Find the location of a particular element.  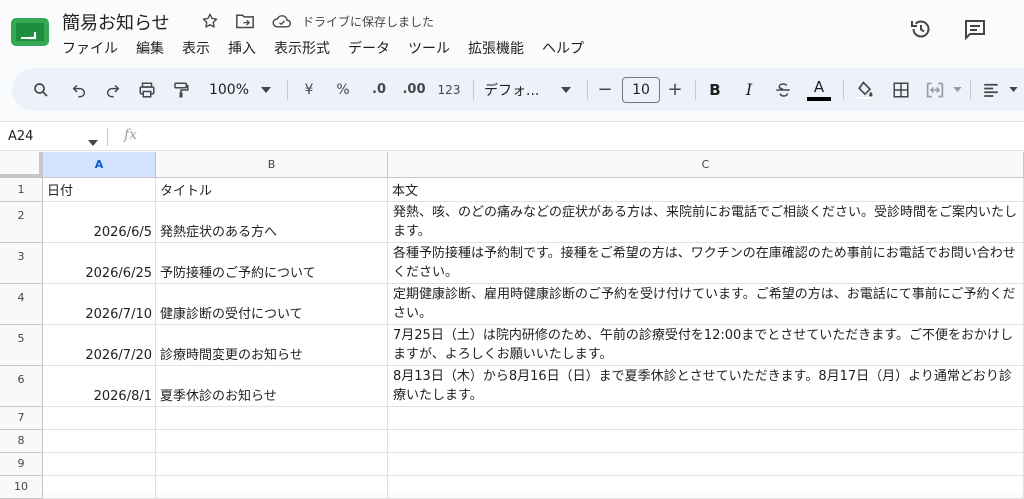

row-header: 6 is located at coordinates (21, 386).